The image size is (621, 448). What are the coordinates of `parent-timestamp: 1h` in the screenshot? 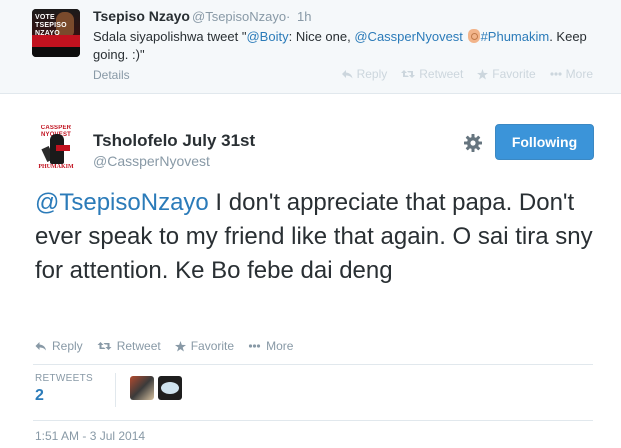 It's located at (304, 16).